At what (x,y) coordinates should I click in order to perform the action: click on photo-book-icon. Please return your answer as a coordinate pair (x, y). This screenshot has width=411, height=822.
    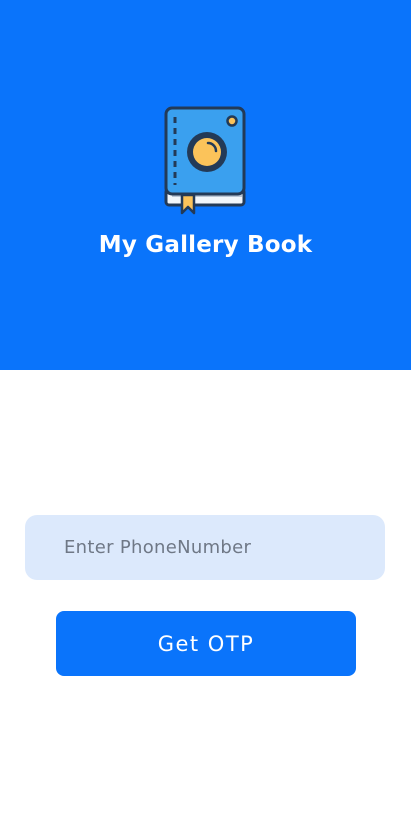
    Looking at the image, I should click on (205, 160).